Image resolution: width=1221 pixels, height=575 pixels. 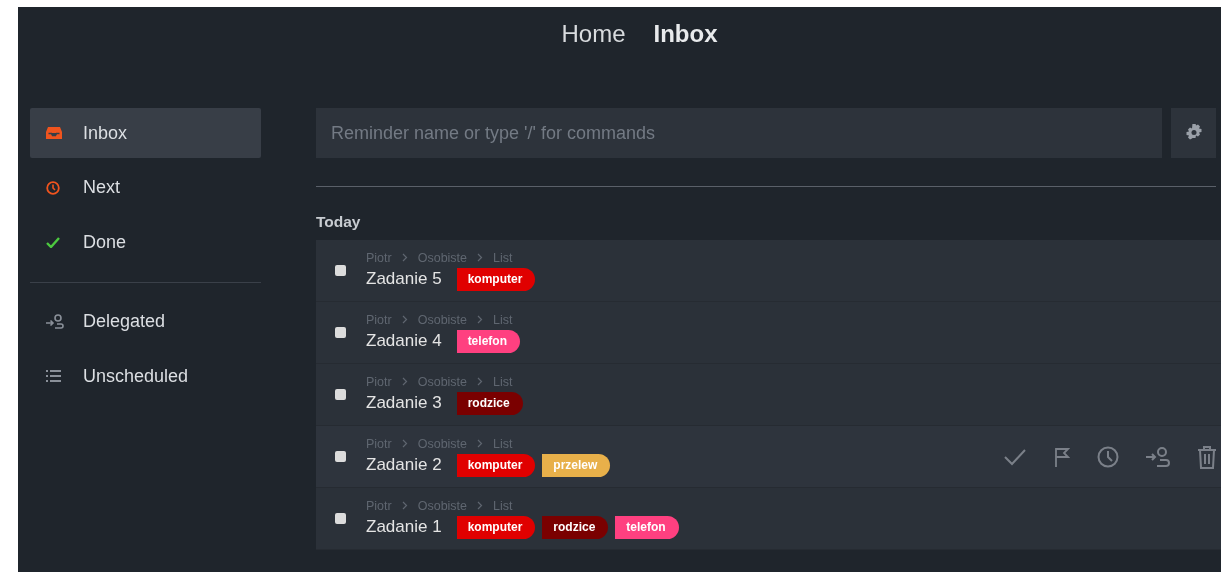 I want to click on settings-icon, so click(x=1194, y=133).